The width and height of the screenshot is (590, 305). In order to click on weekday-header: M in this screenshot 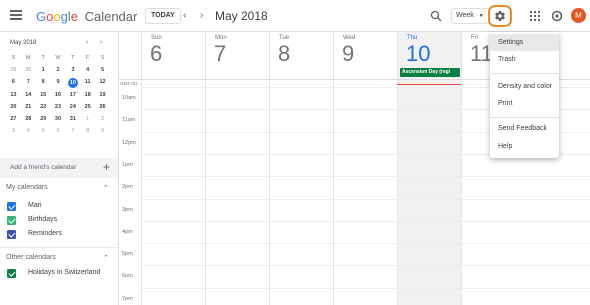, I will do `click(28, 58)`.